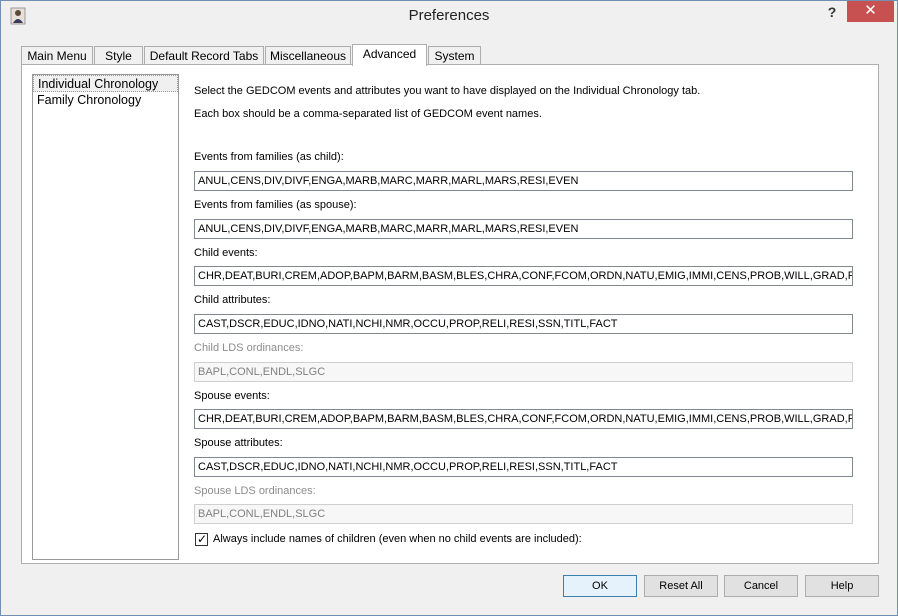 Image resolution: width=898 pixels, height=616 pixels. What do you see at coordinates (118, 56) in the screenshot?
I see `tab-style: Style` at bounding box center [118, 56].